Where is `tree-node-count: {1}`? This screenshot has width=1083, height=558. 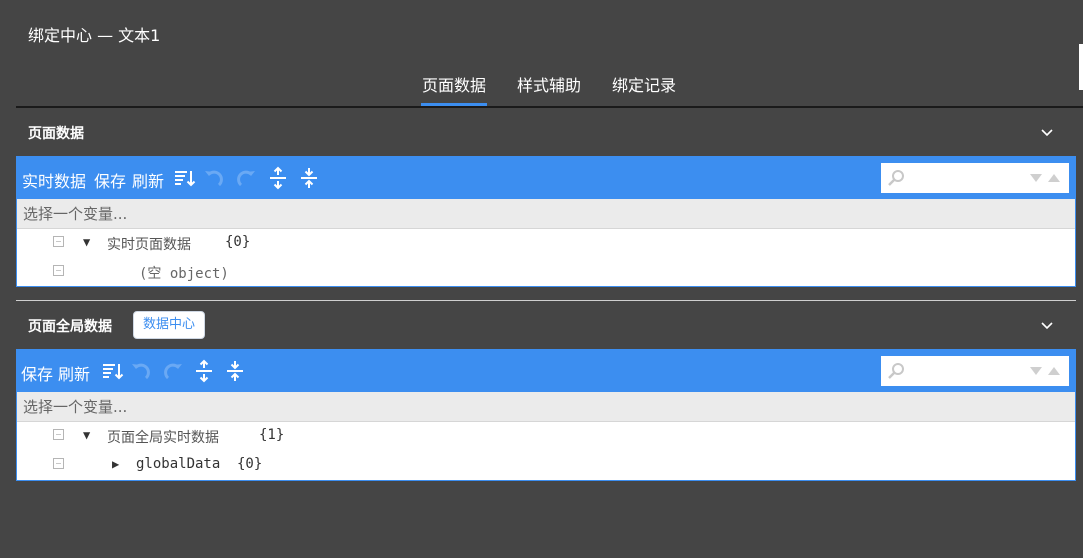
tree-node-count: {1} is located at coordinates (272, 435).